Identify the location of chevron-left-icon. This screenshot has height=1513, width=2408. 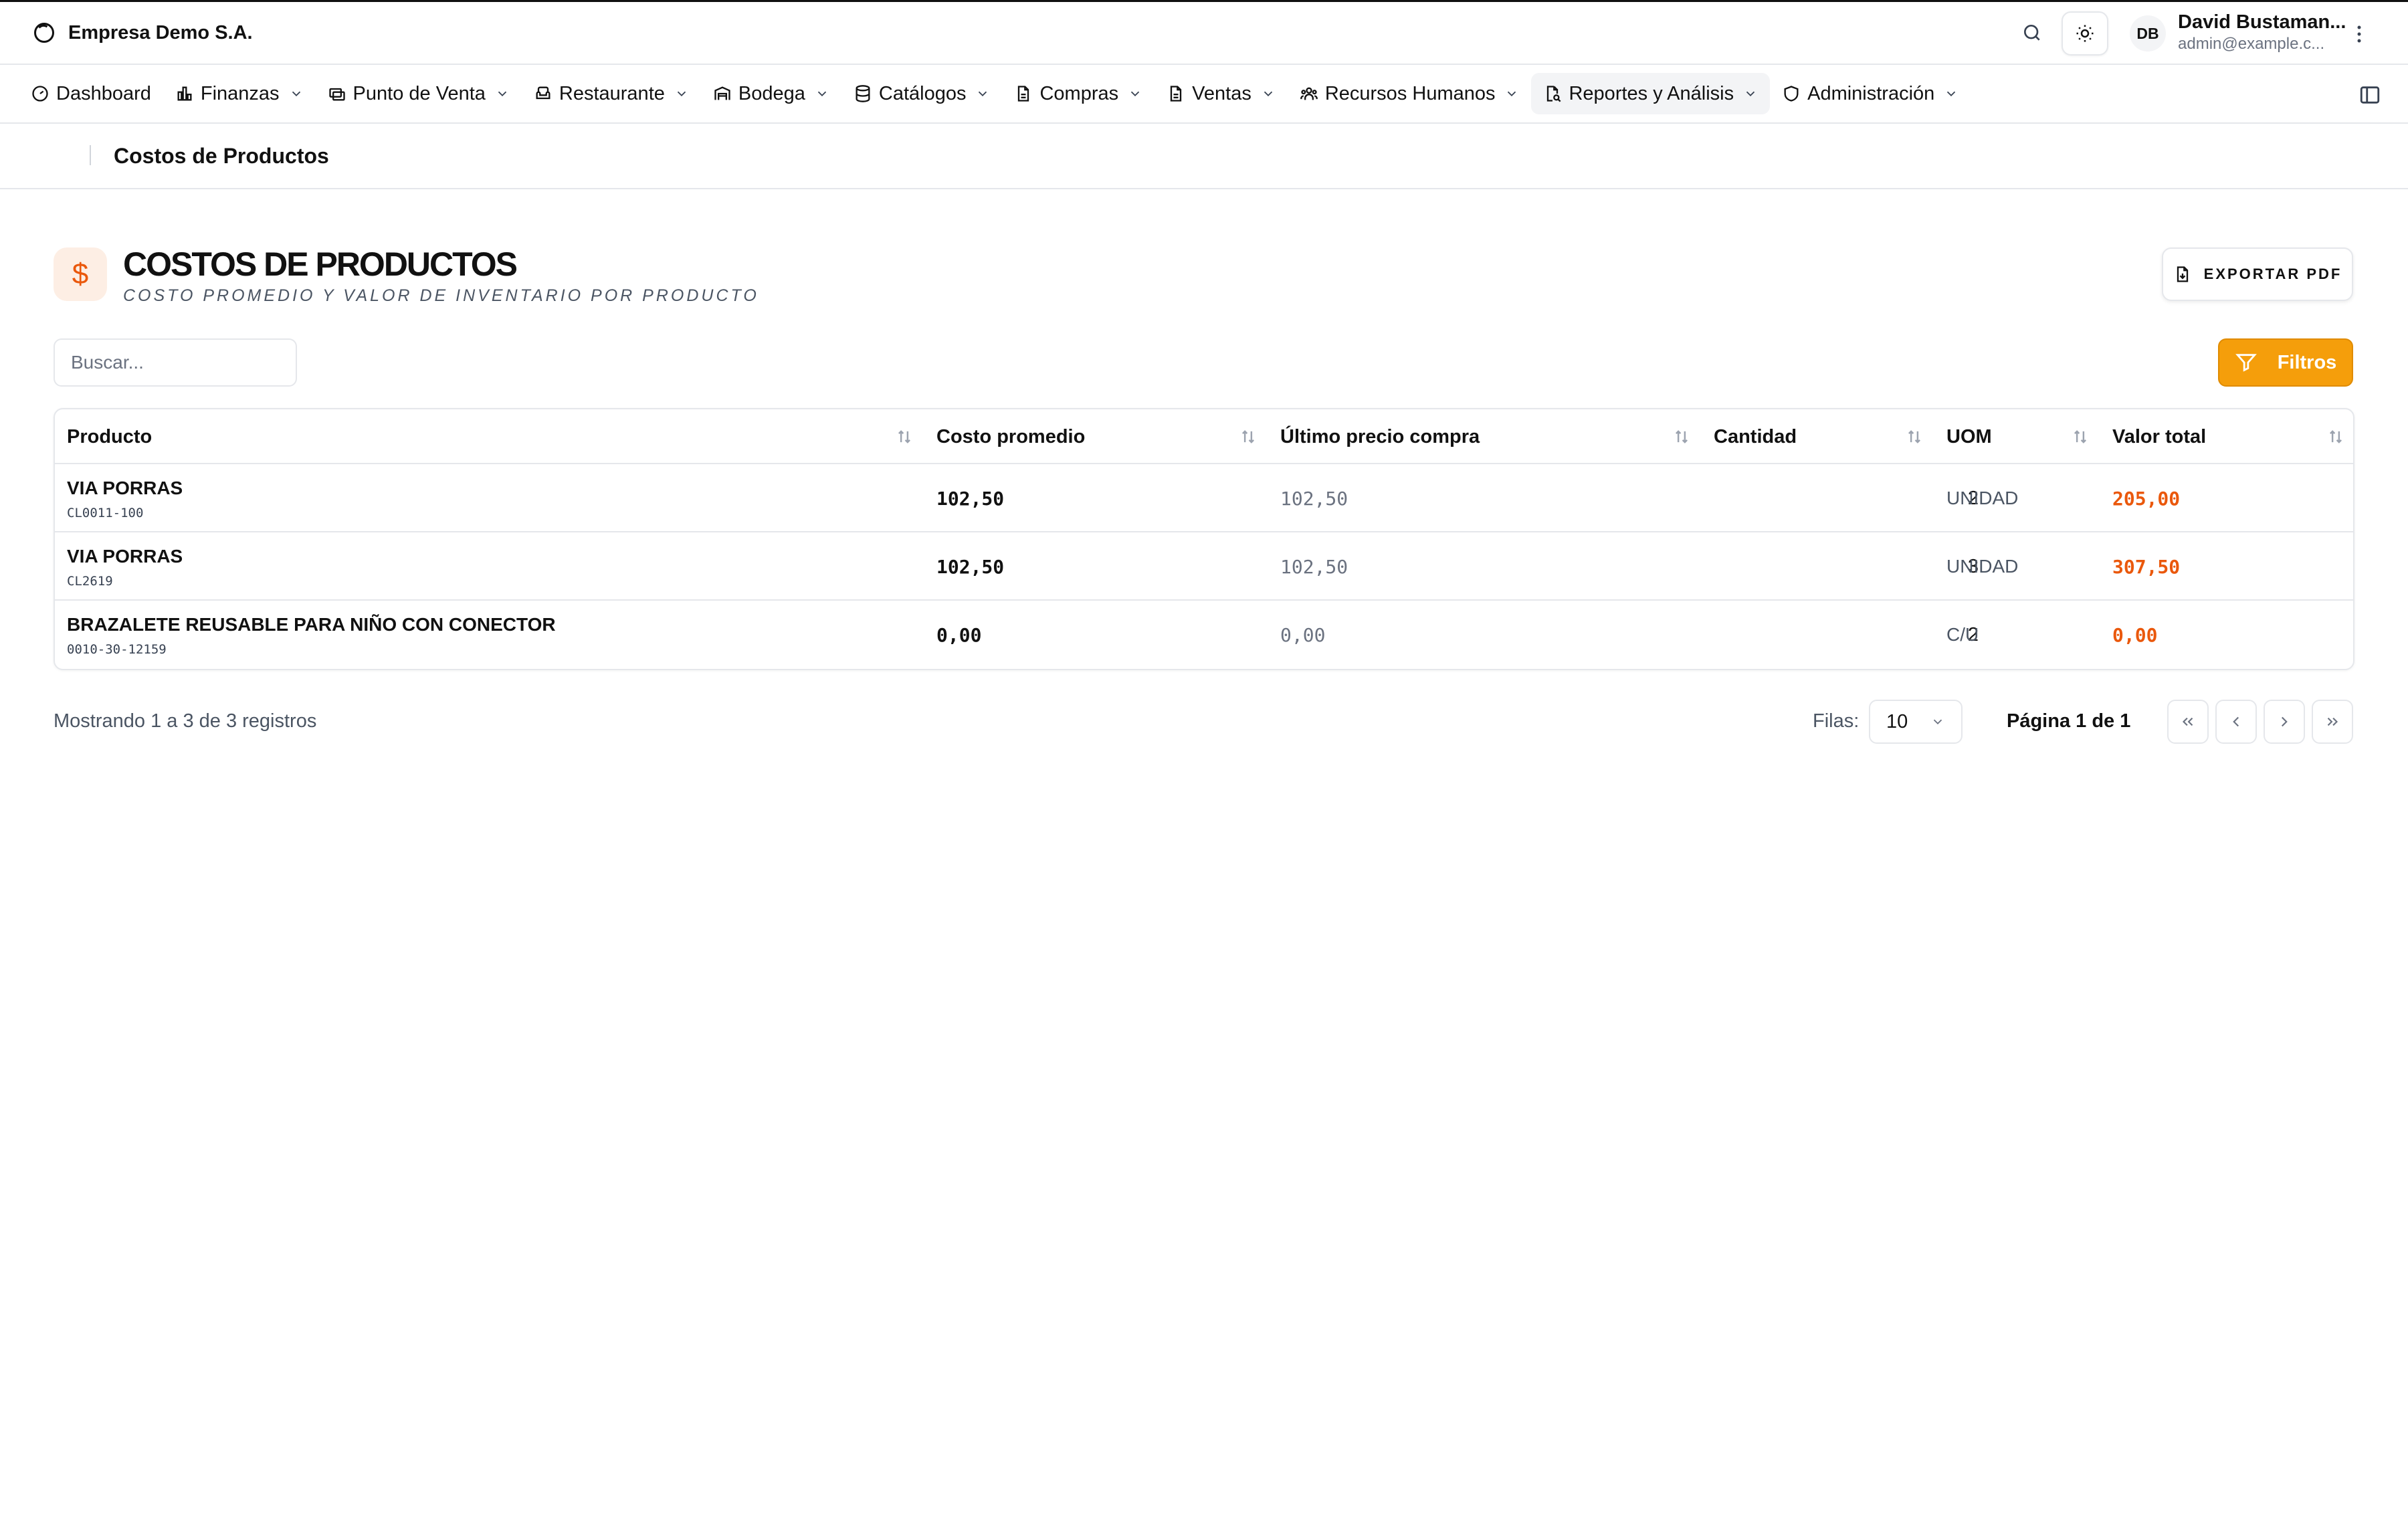
(2236, 721).